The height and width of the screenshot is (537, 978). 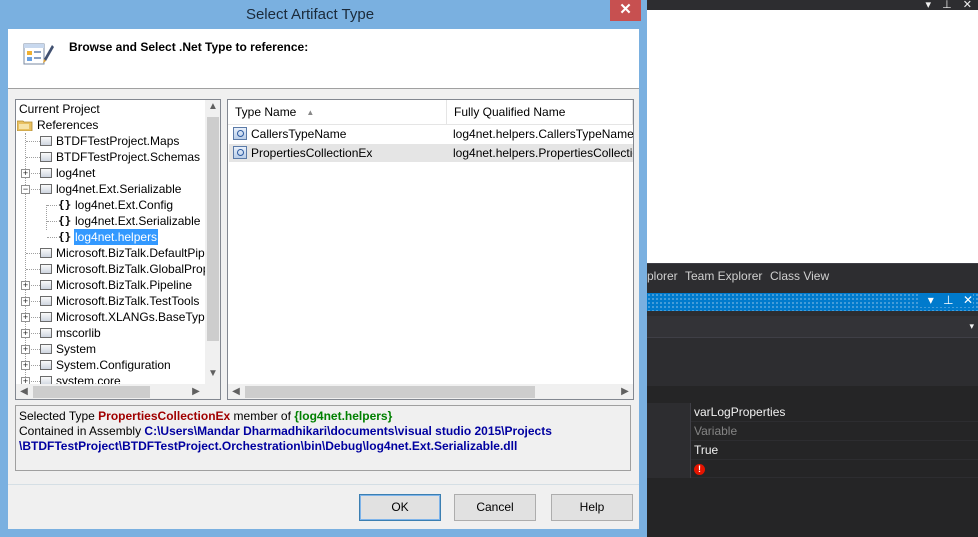 What do you see at coordinates (323, 14) in the screenshot?
I see `dialog-titlebar: Select Artifact Type ✕` at bounding box center [323, 14].